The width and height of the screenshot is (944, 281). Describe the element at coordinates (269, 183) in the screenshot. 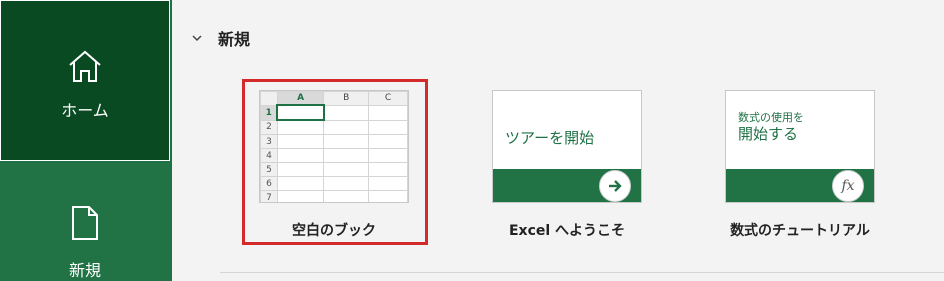

I see `row-header: 6` at that location.